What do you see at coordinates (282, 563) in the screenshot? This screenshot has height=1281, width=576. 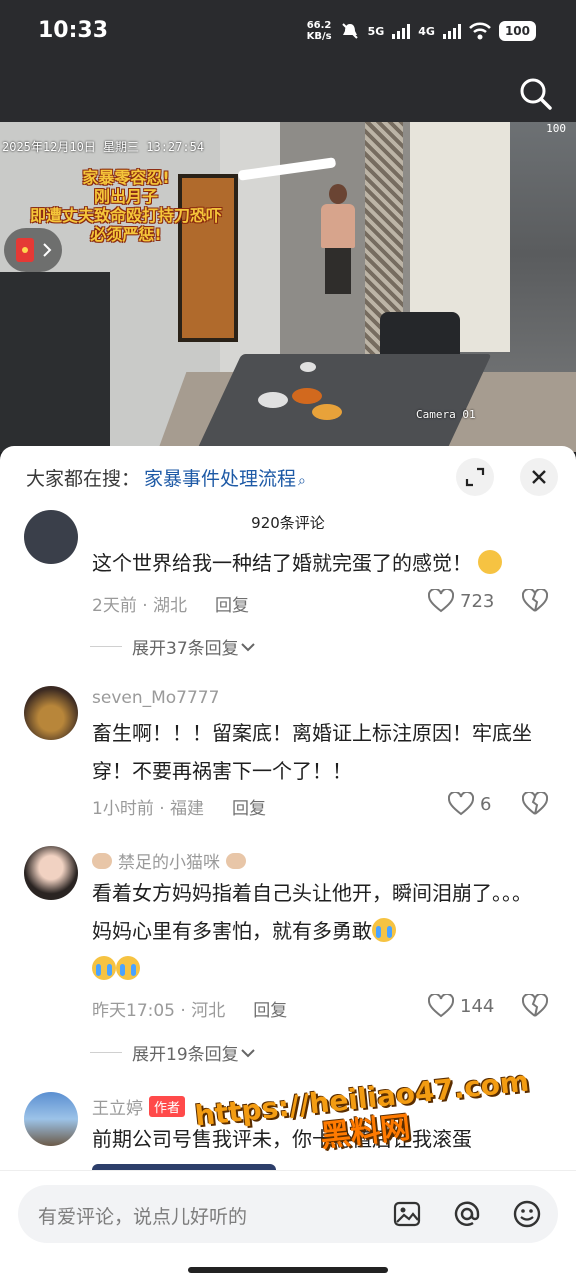 I see `comment-text-body: 这个世界给我一种结了婚就完蛋了的感觉！` at bounding box center [282, 563].